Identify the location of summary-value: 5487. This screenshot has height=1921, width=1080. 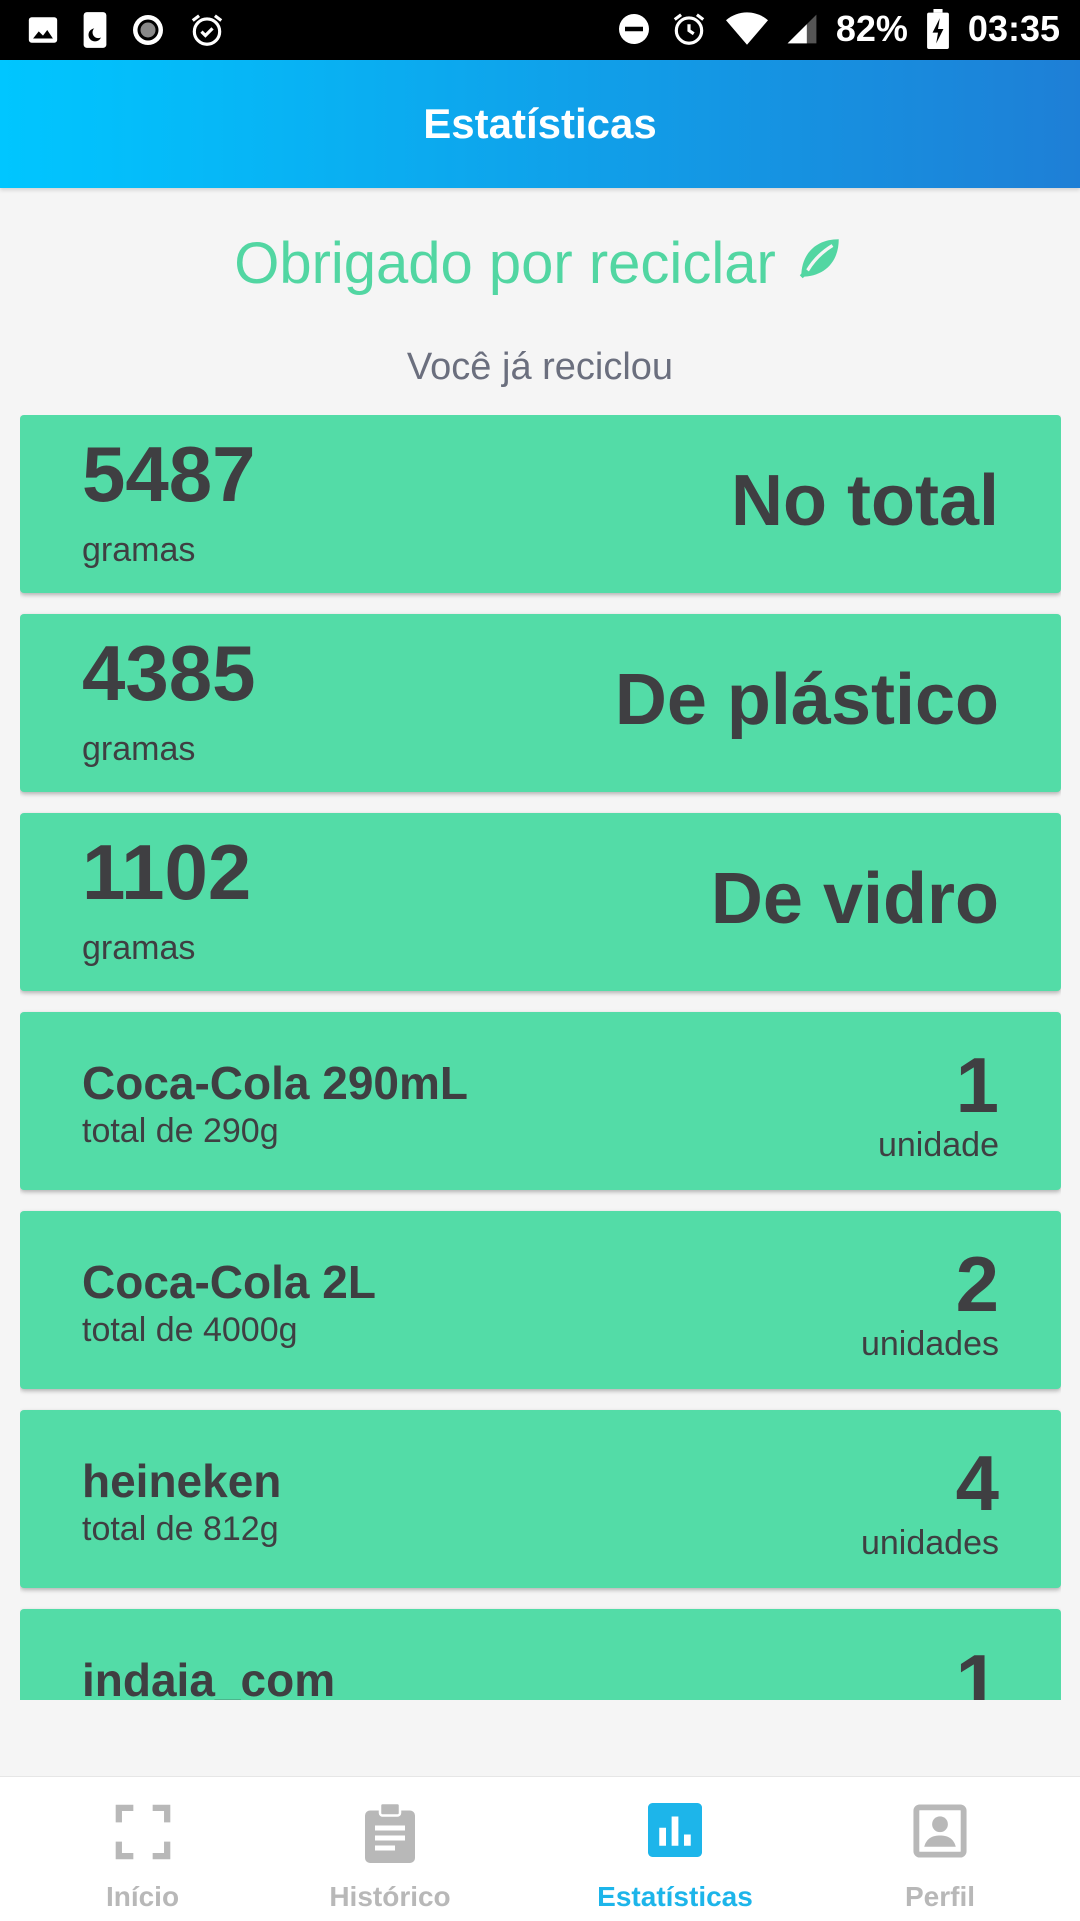
(169, 474).